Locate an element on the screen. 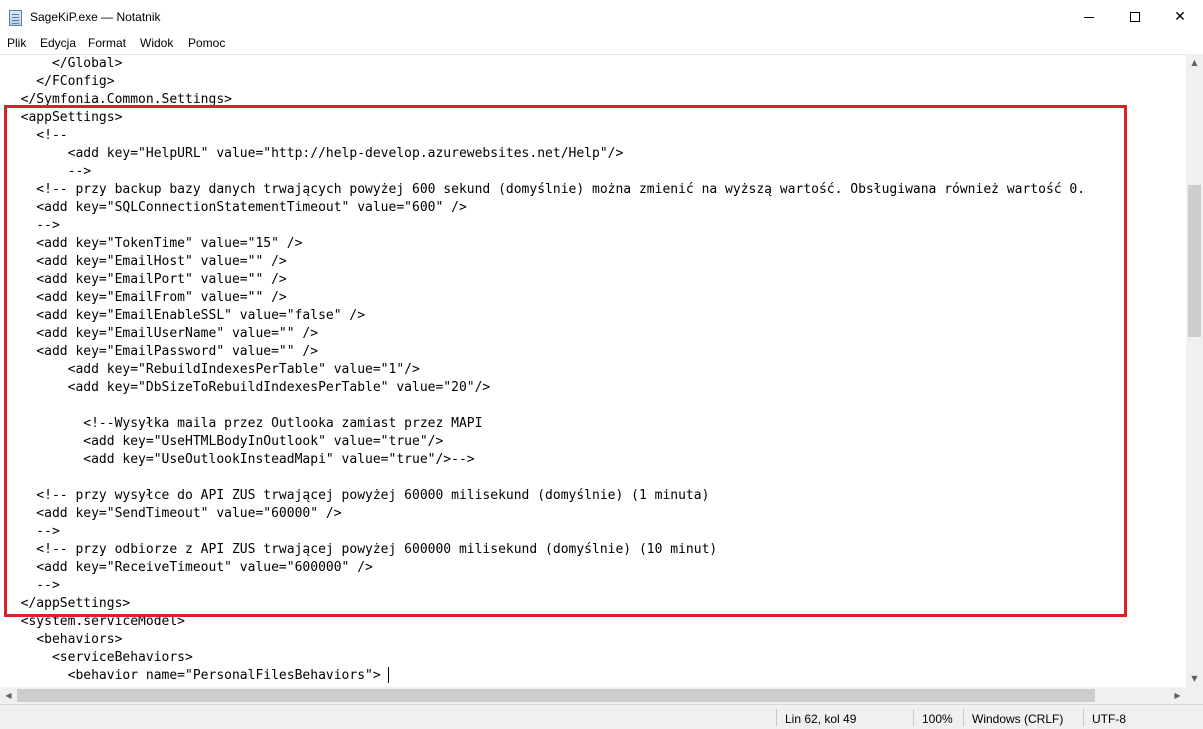 The height and width of the screenshot is (729, 1203). scroll-left-icon: ◀ is located at coordinates (8, 695).